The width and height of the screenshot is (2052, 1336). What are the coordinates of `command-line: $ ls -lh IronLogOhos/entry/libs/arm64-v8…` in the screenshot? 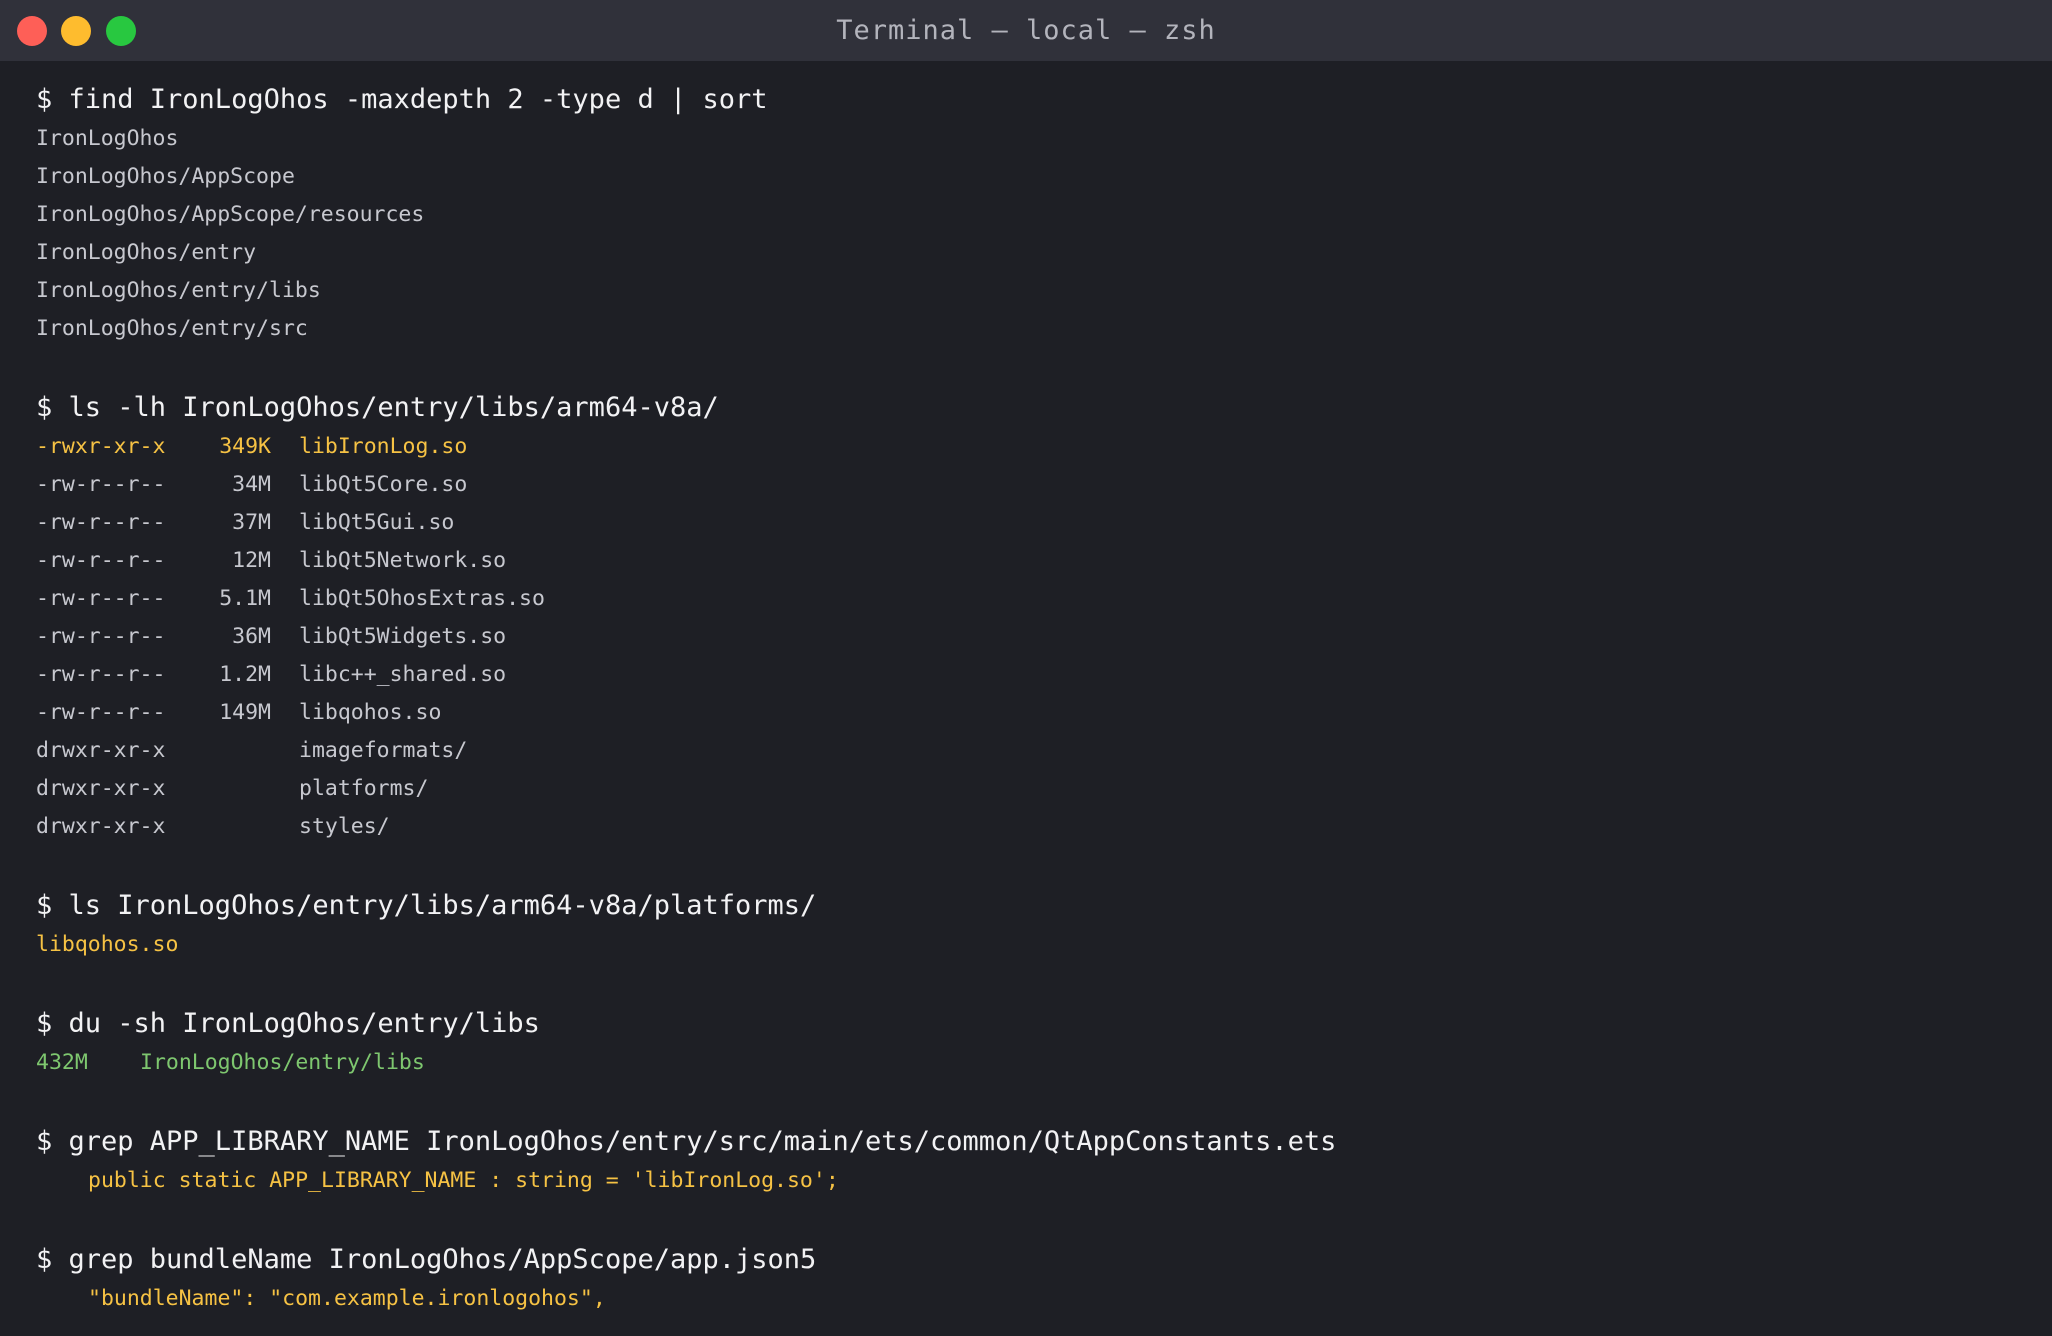 It's located at (377, 407).